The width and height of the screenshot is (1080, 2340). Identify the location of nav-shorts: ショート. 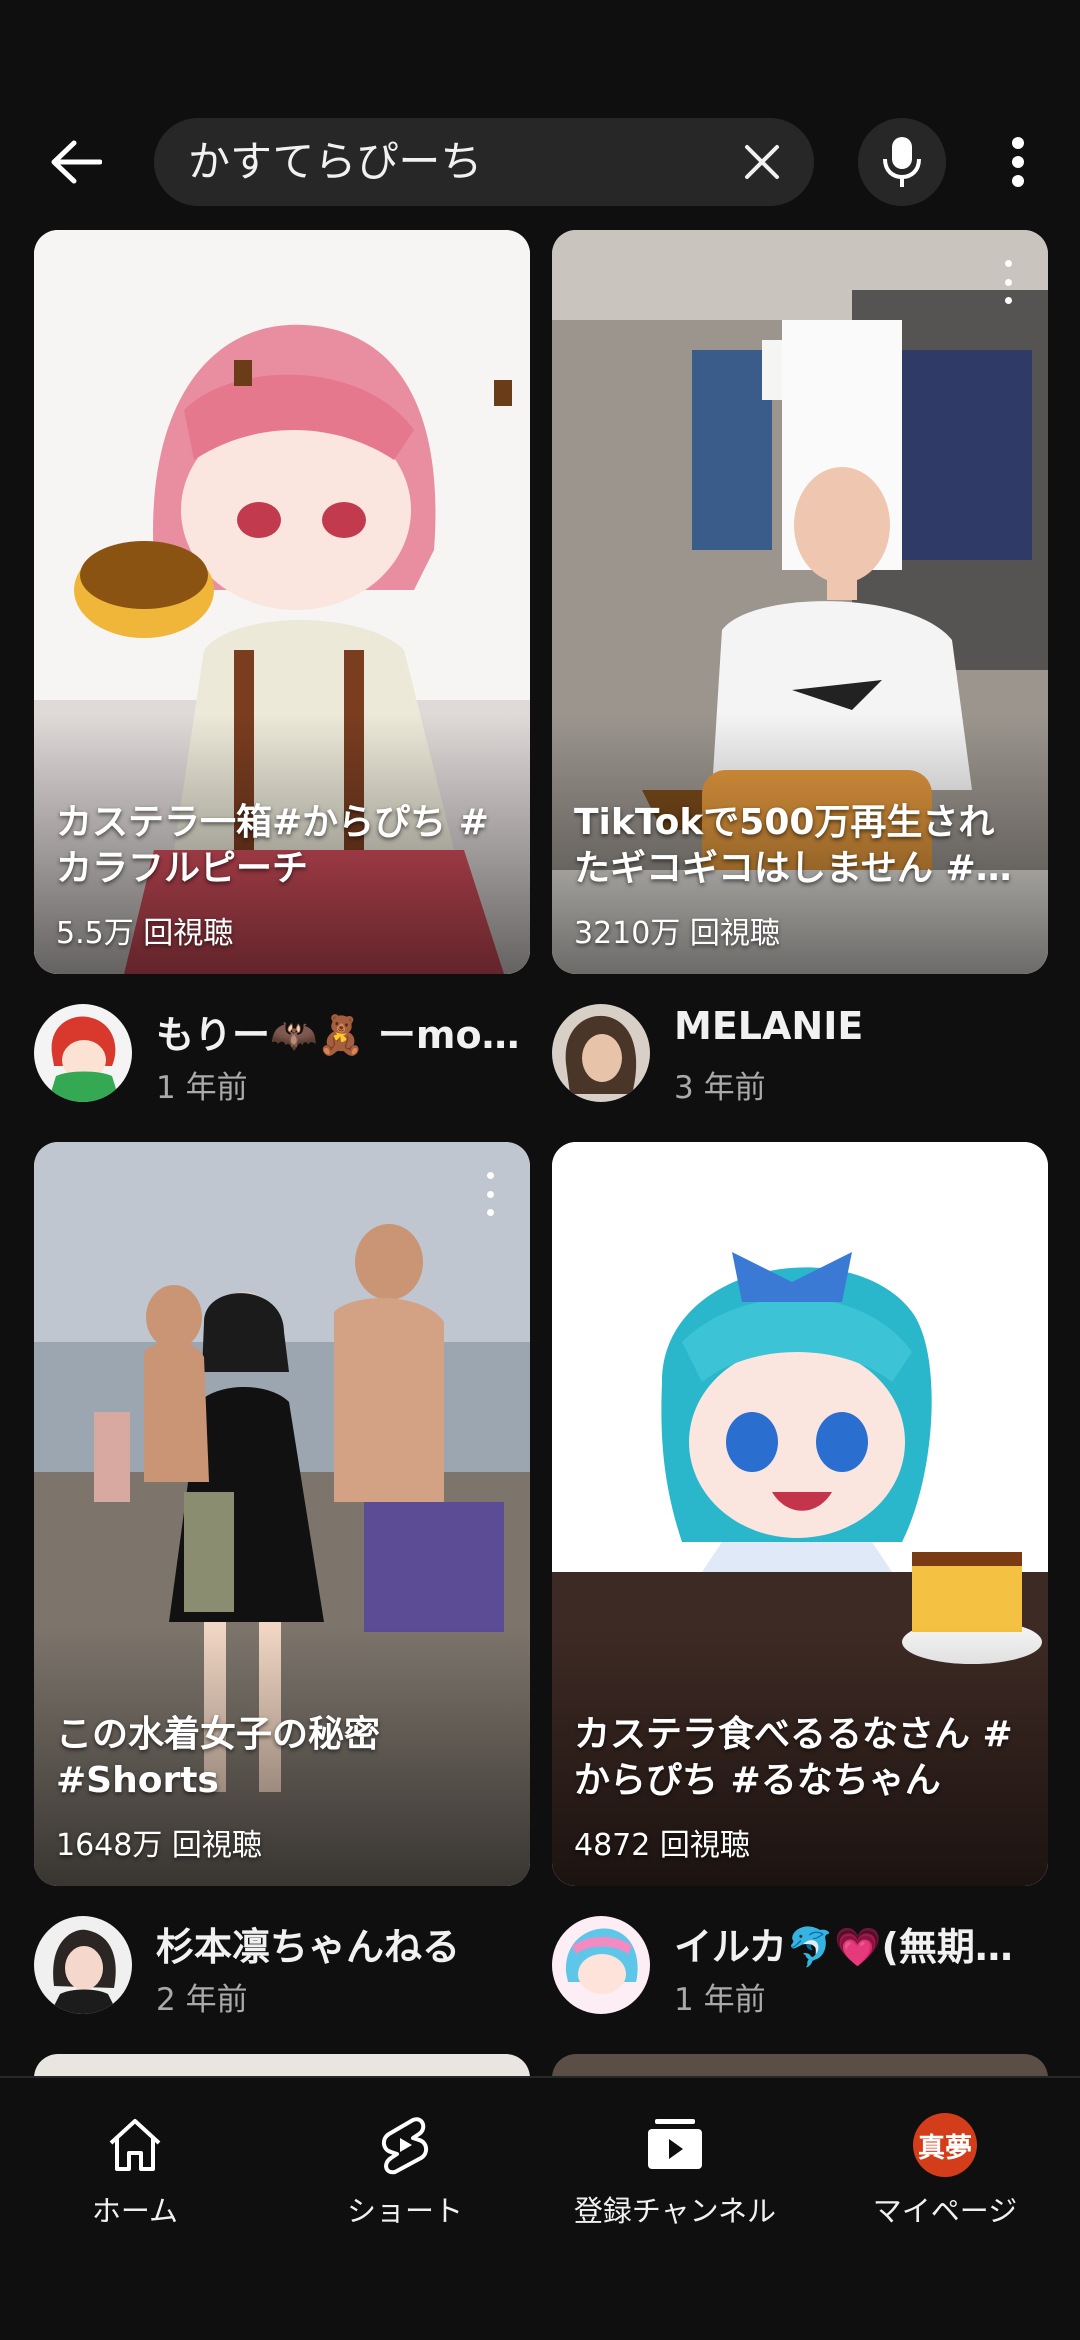
(405, 2173).